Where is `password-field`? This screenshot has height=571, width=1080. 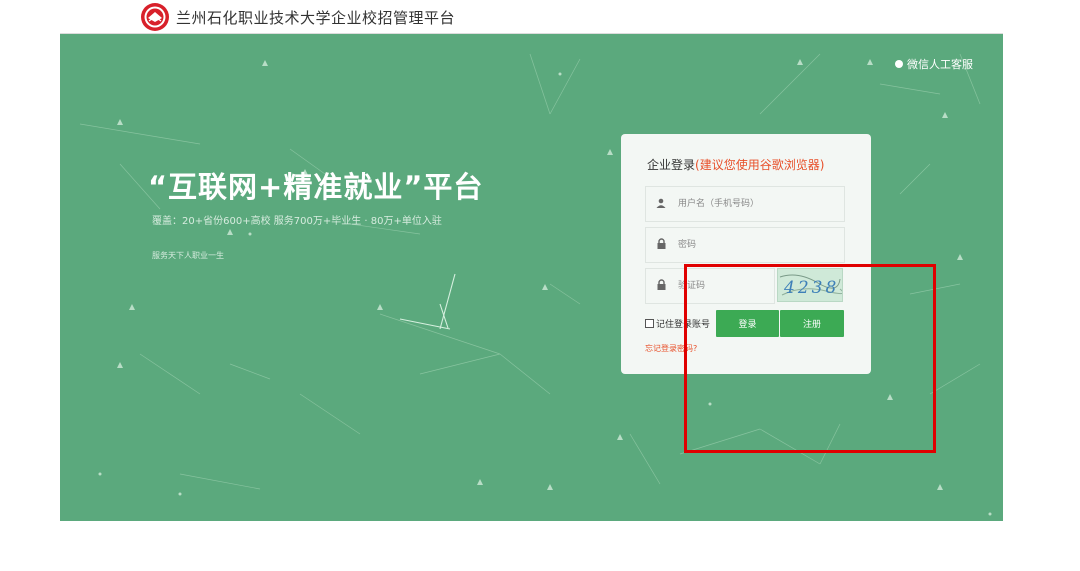
password-field is located at coordinates (745, 245).